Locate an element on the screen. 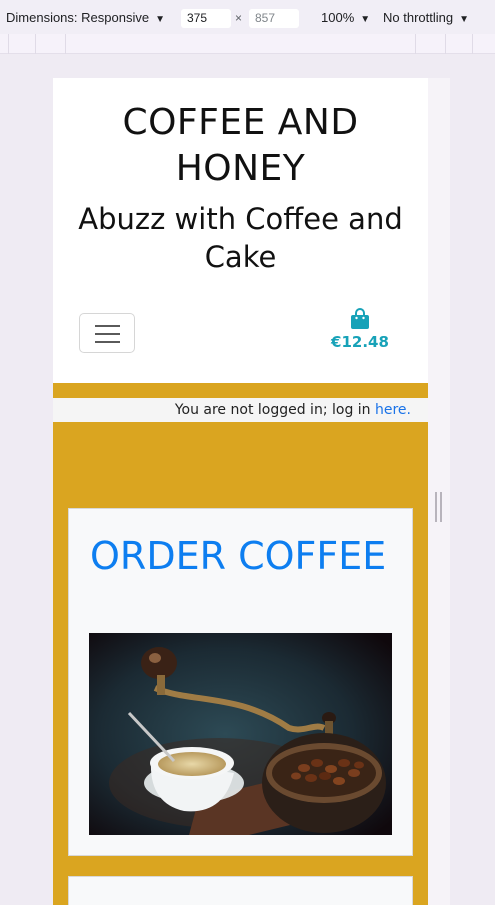 This screenshot has width=495, height=905. width-input: 375 is located at coordinates (206, 18).